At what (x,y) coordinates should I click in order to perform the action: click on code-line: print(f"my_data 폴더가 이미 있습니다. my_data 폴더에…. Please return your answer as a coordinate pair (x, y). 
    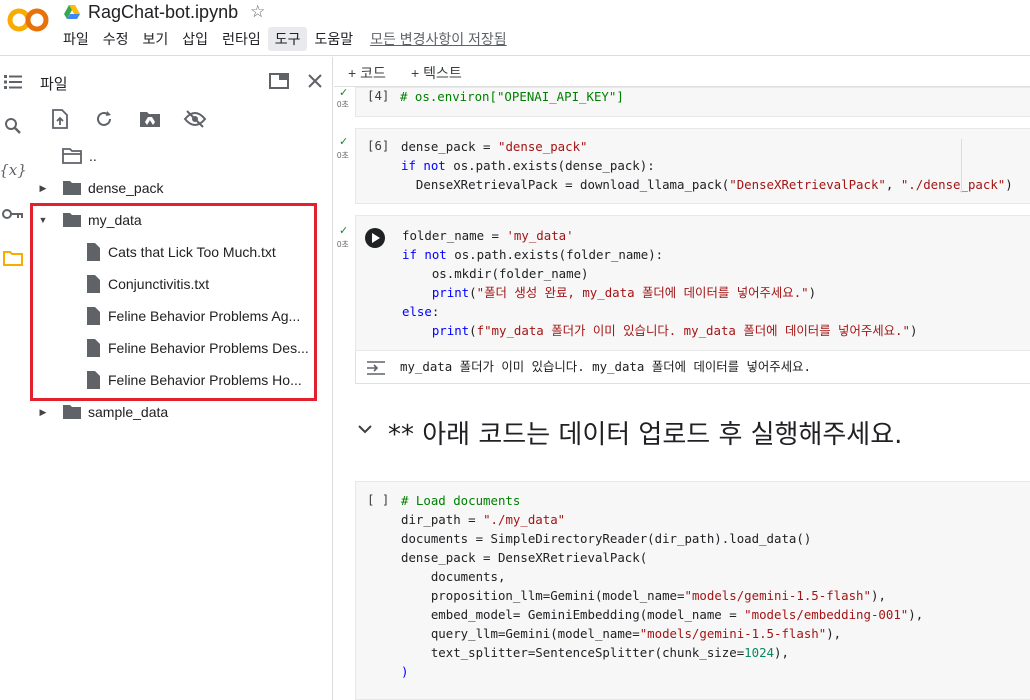
    Looking at the image, I should click on (674, 330).